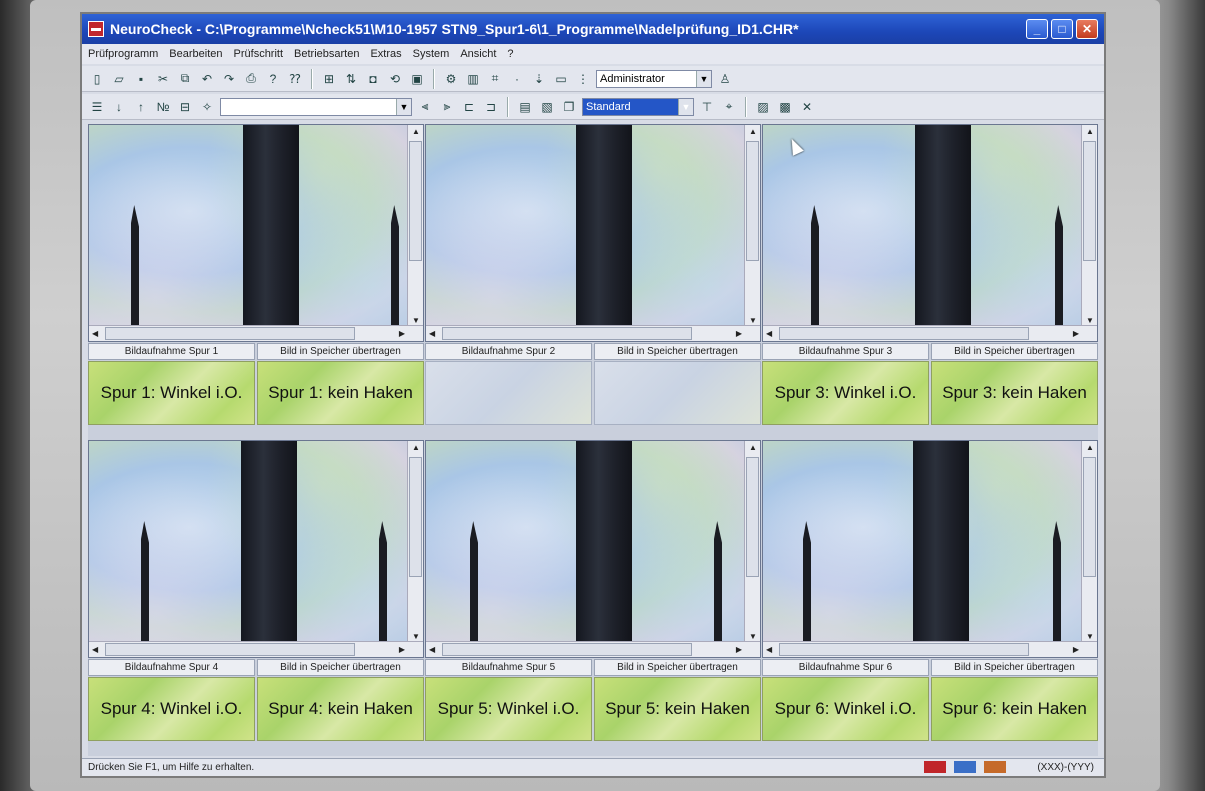 The image size is (1205, 791). I want to click on menu-betriebsarten: Betriebsarten, so click(326, 54).